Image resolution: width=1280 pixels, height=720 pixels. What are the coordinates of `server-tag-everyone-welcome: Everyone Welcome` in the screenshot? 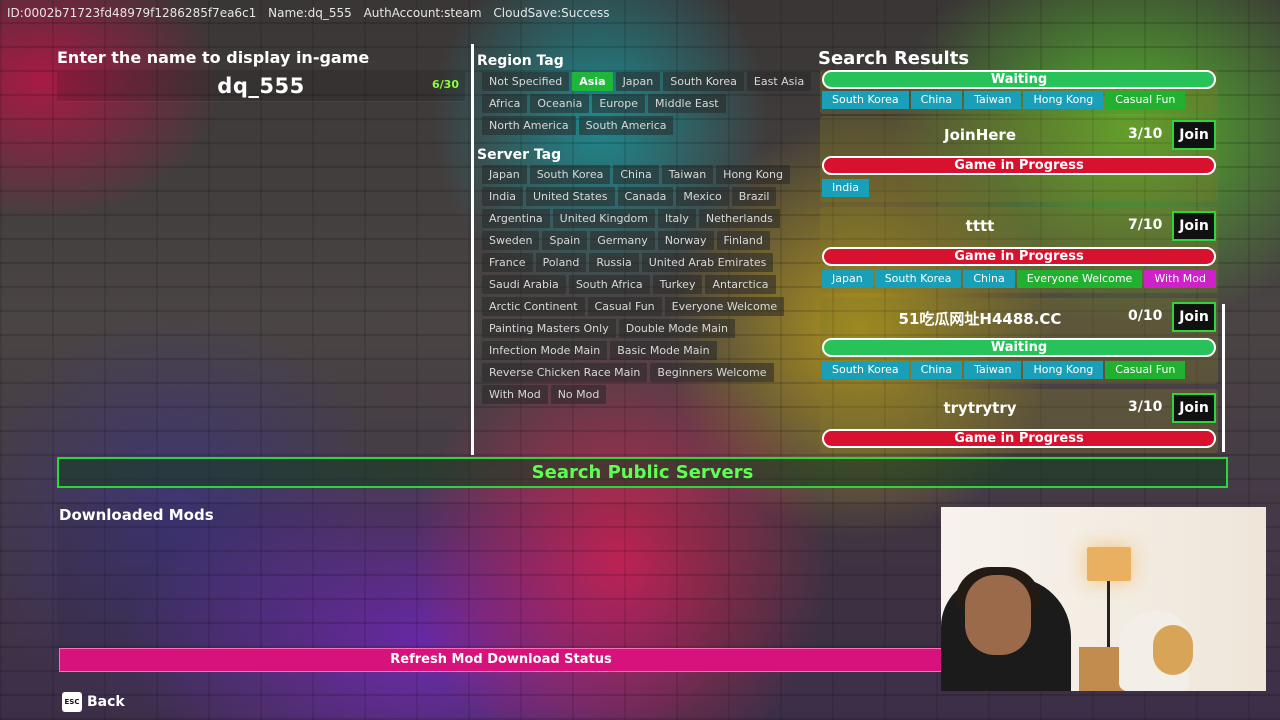 It's located at (724, 306).